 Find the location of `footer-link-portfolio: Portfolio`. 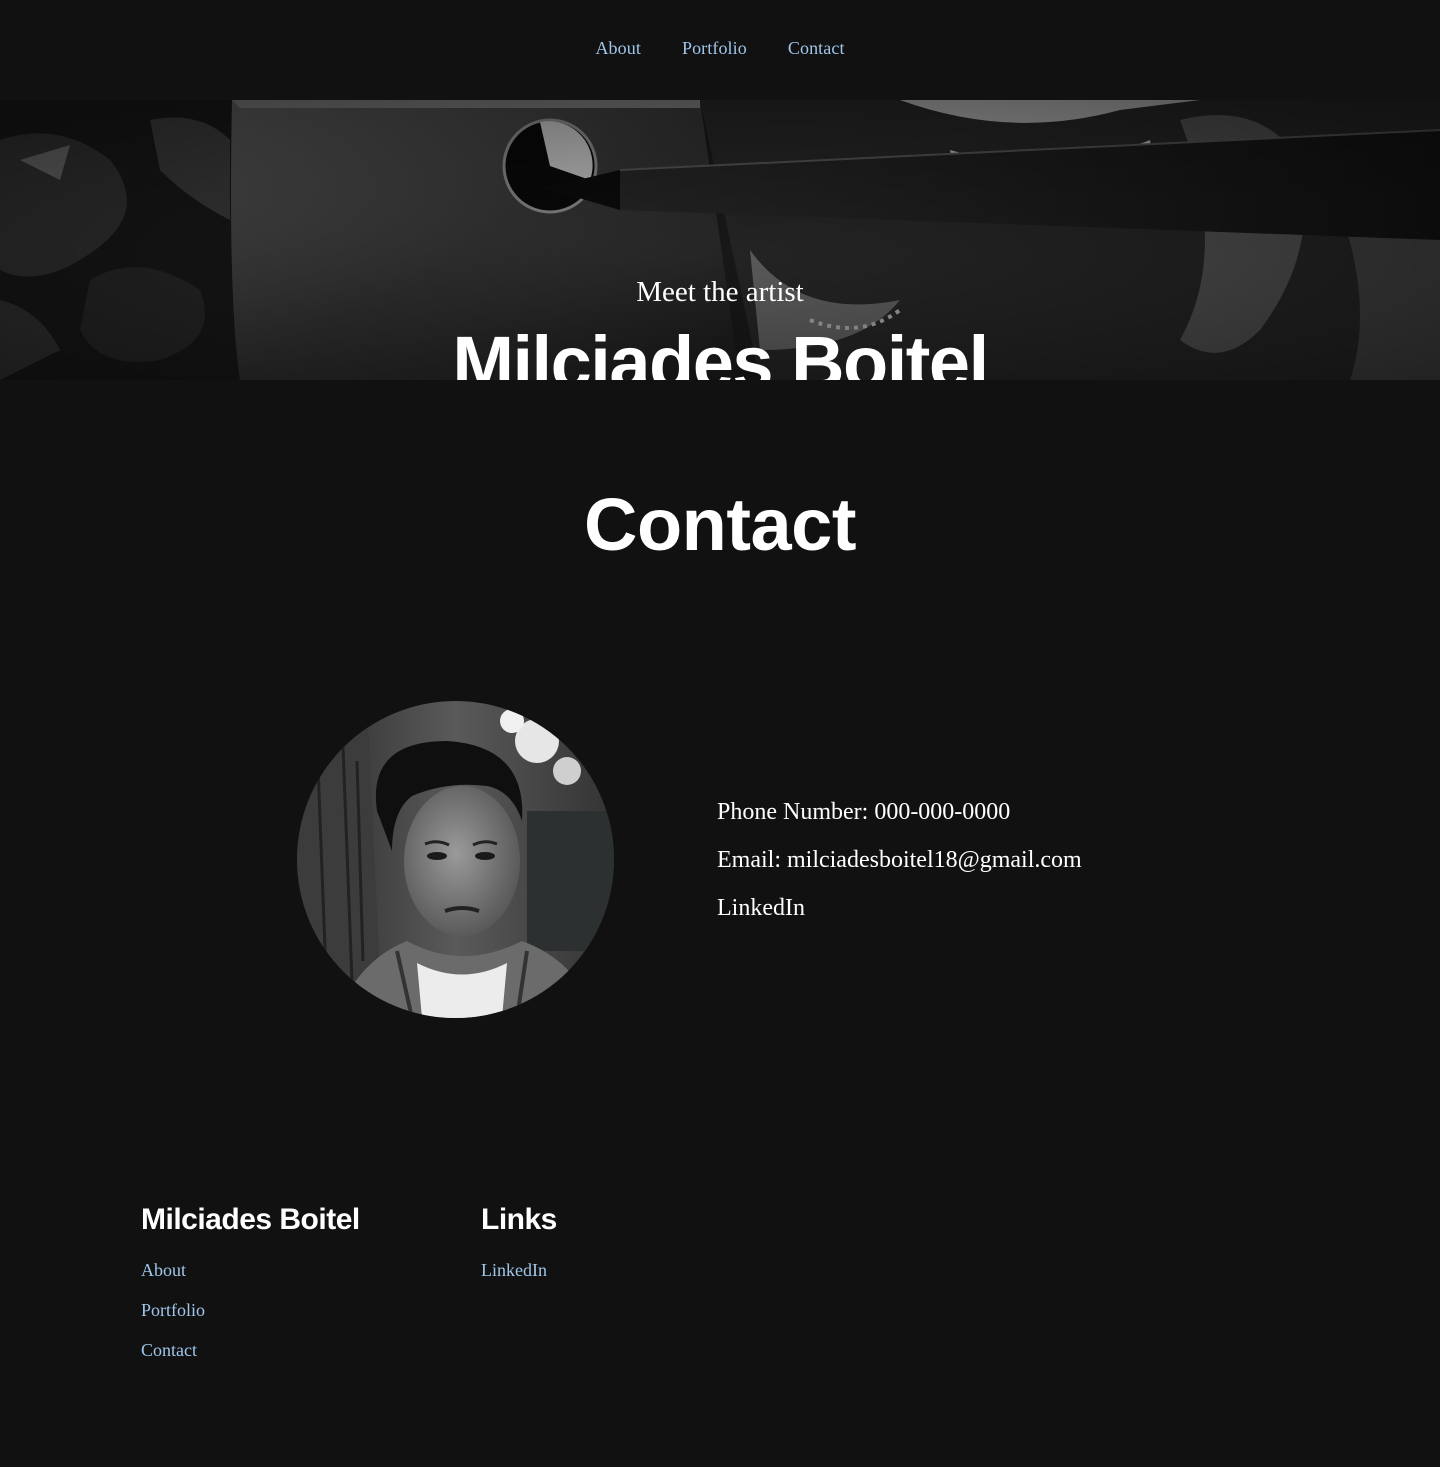

footer-link-portfolio: Portfolio is located at coordinates (250, 1320).